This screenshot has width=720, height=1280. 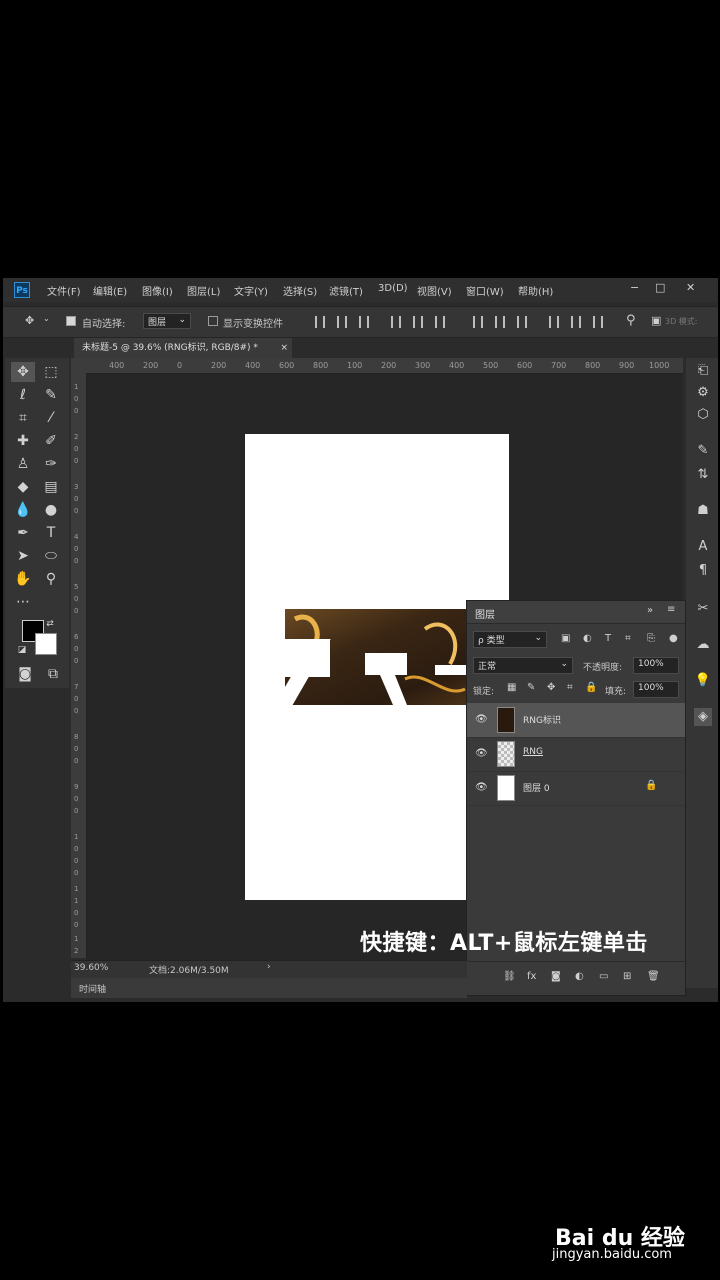 I want to click on align-left-icon, so click(x=396, y=322).